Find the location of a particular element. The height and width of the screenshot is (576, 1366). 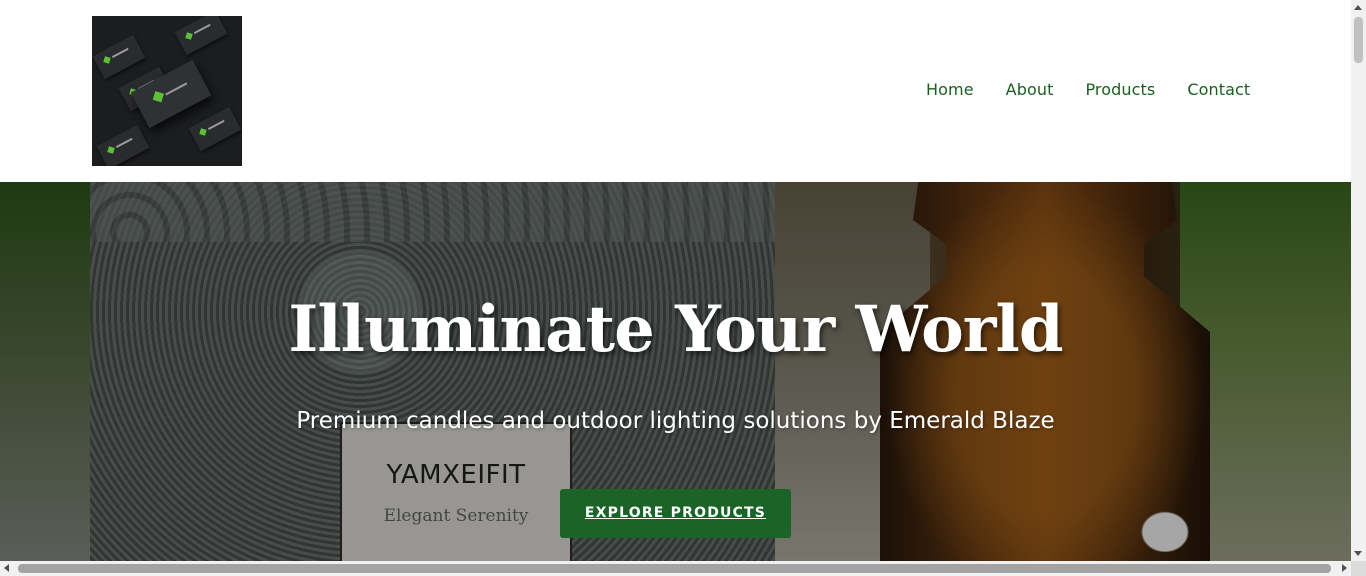

scrollbar-corner is located at coordinates (1358, 568).